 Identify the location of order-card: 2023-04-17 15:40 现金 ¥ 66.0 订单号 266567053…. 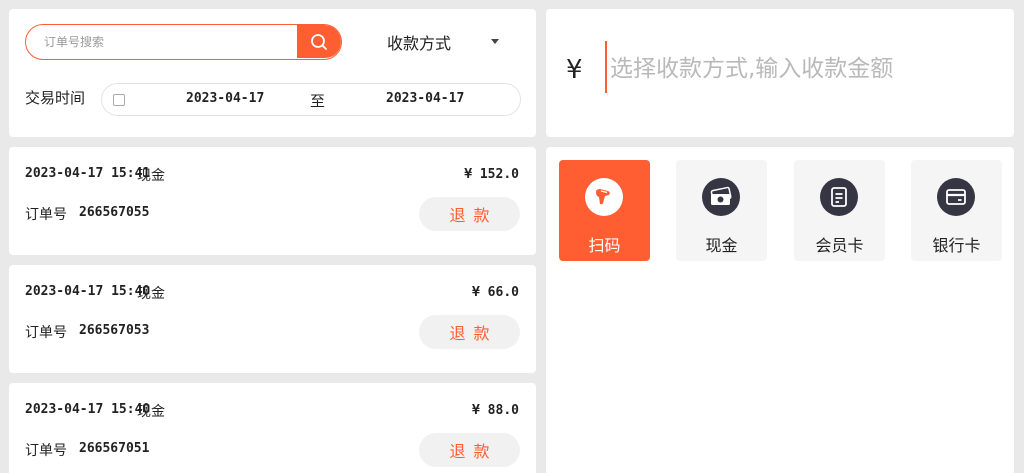
(272, 319).